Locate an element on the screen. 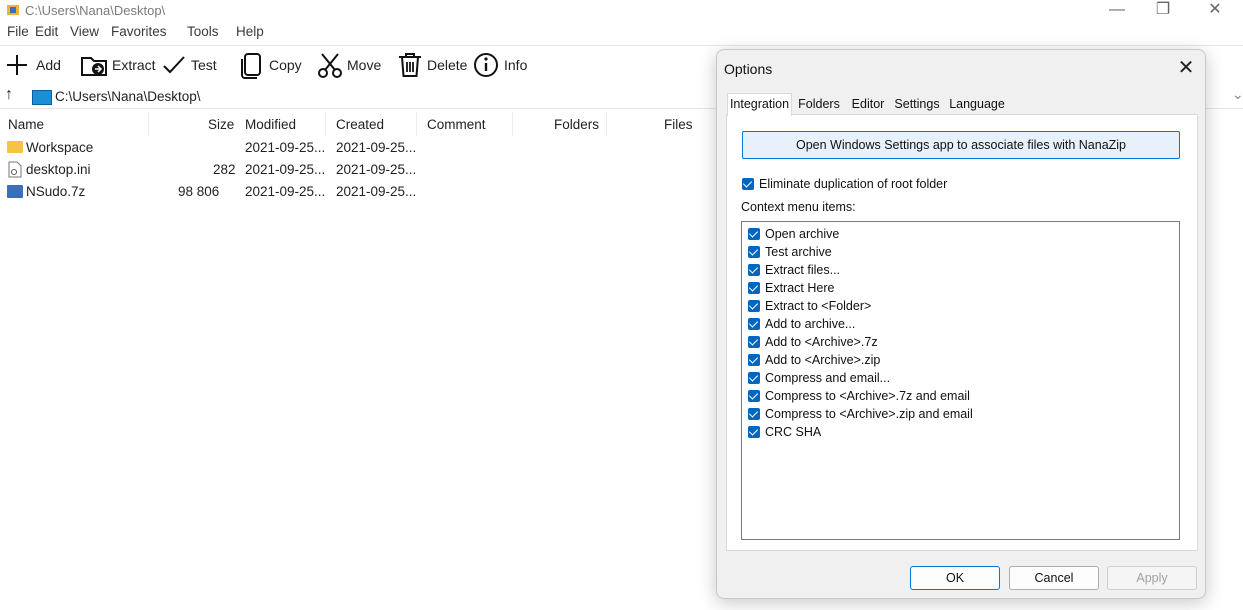 This screenshot has height=610, width=1243. add-button: Add is located at coordinates (32, 65).